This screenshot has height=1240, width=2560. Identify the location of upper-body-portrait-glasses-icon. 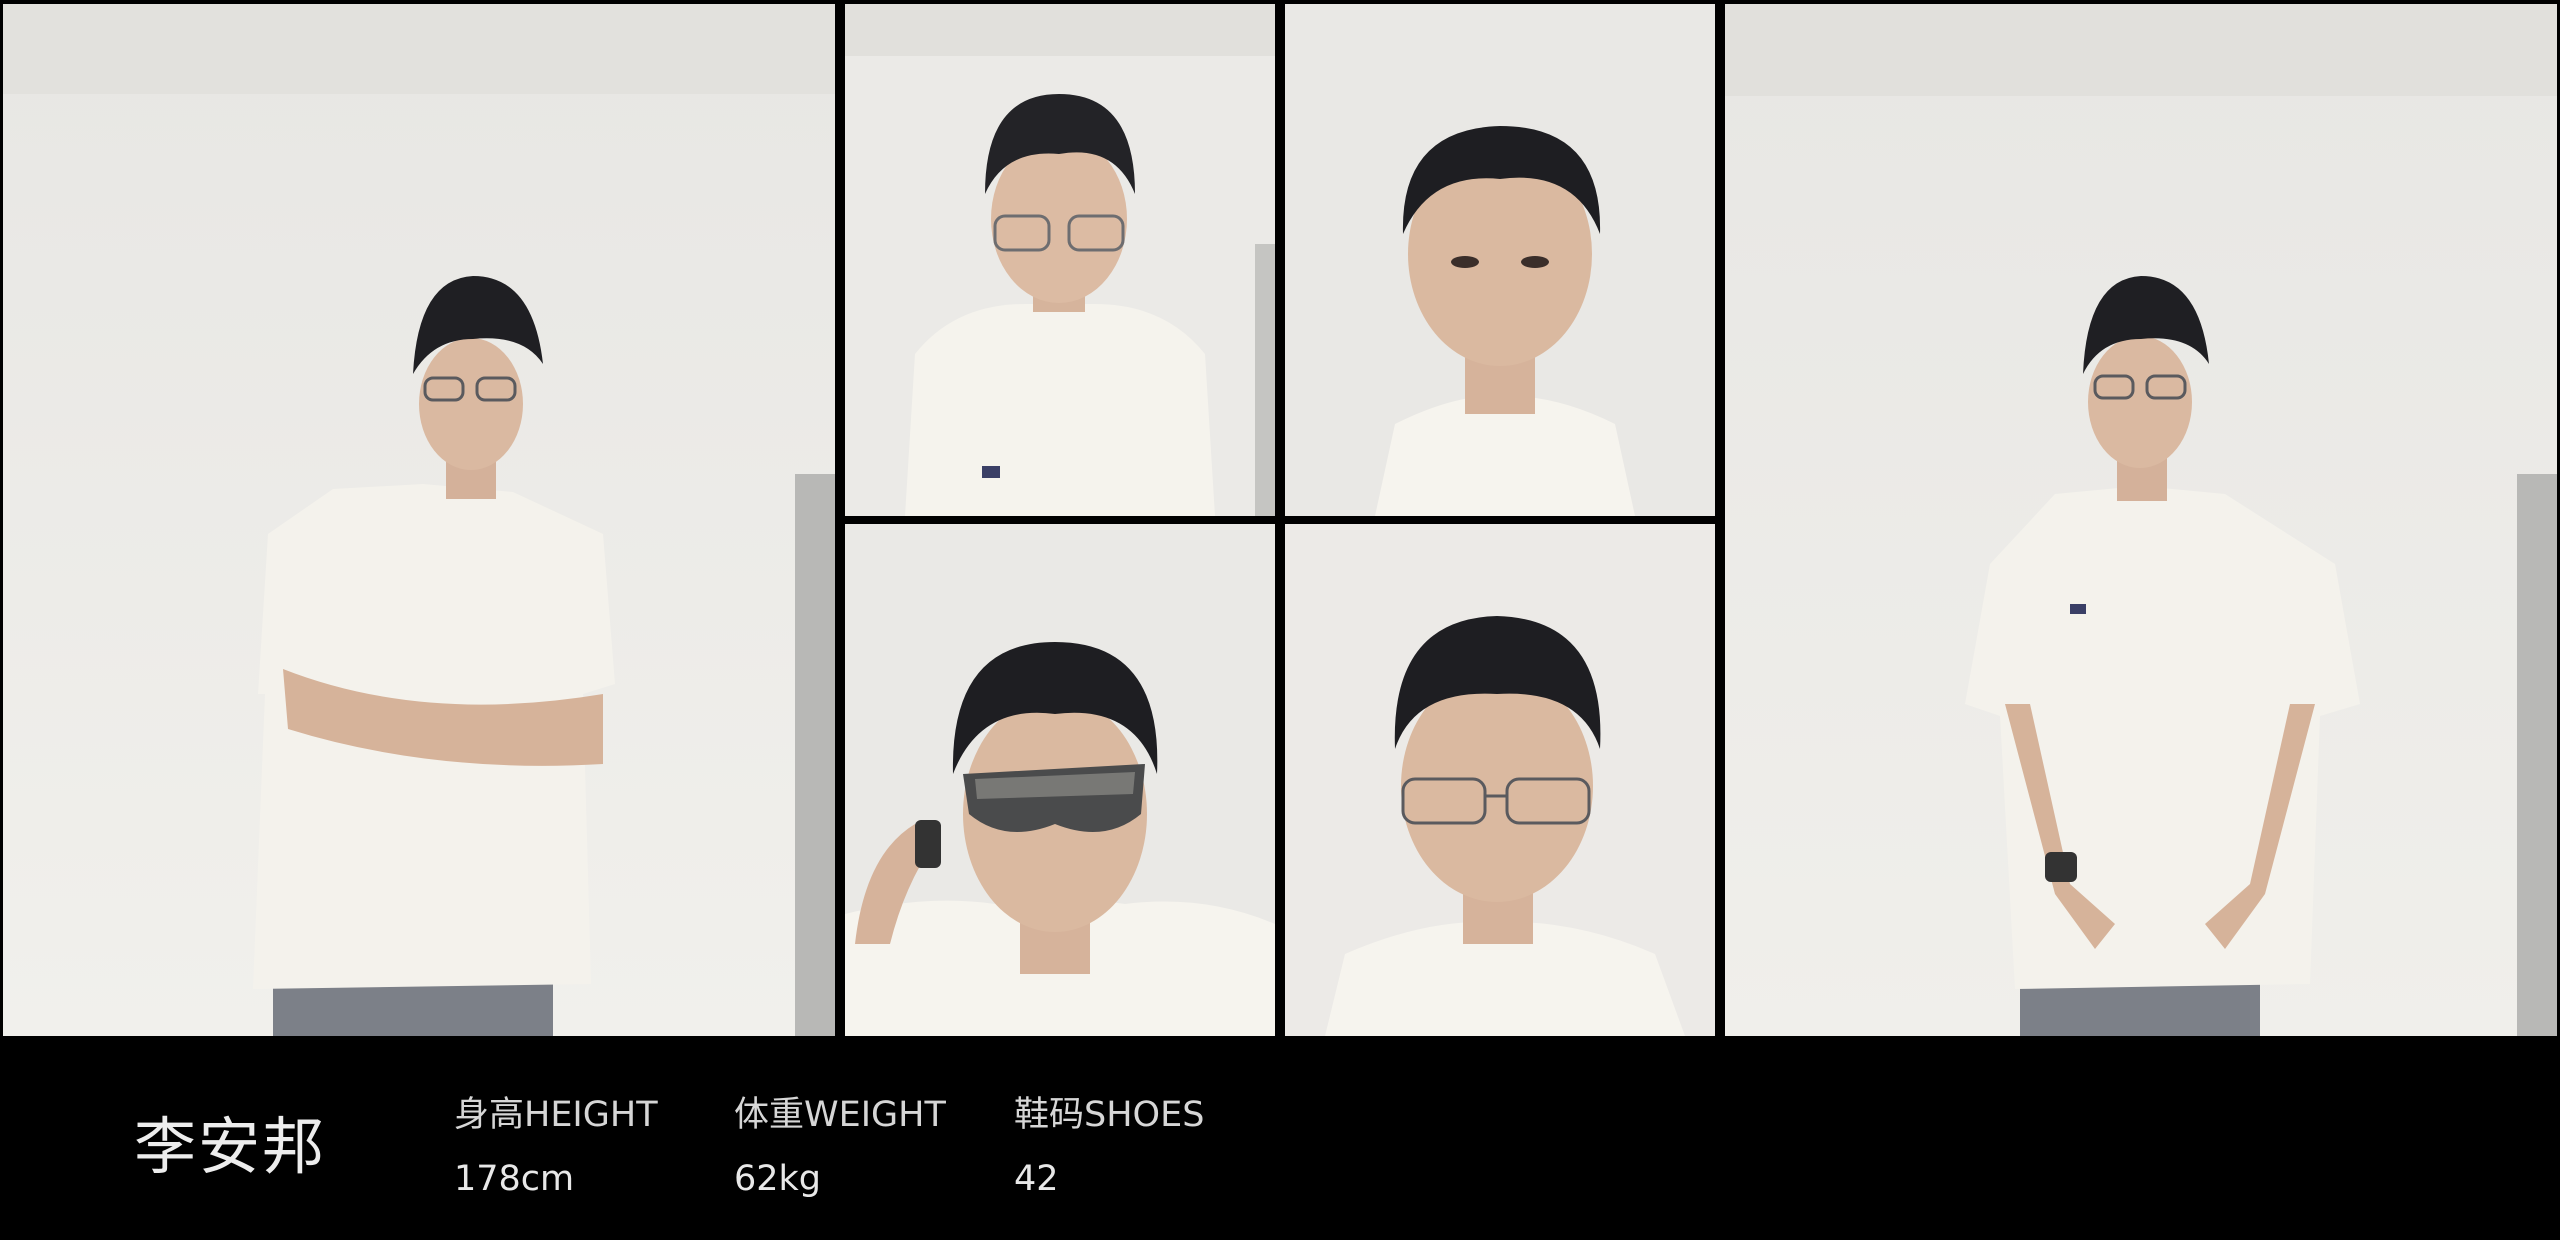
(1060, 260).